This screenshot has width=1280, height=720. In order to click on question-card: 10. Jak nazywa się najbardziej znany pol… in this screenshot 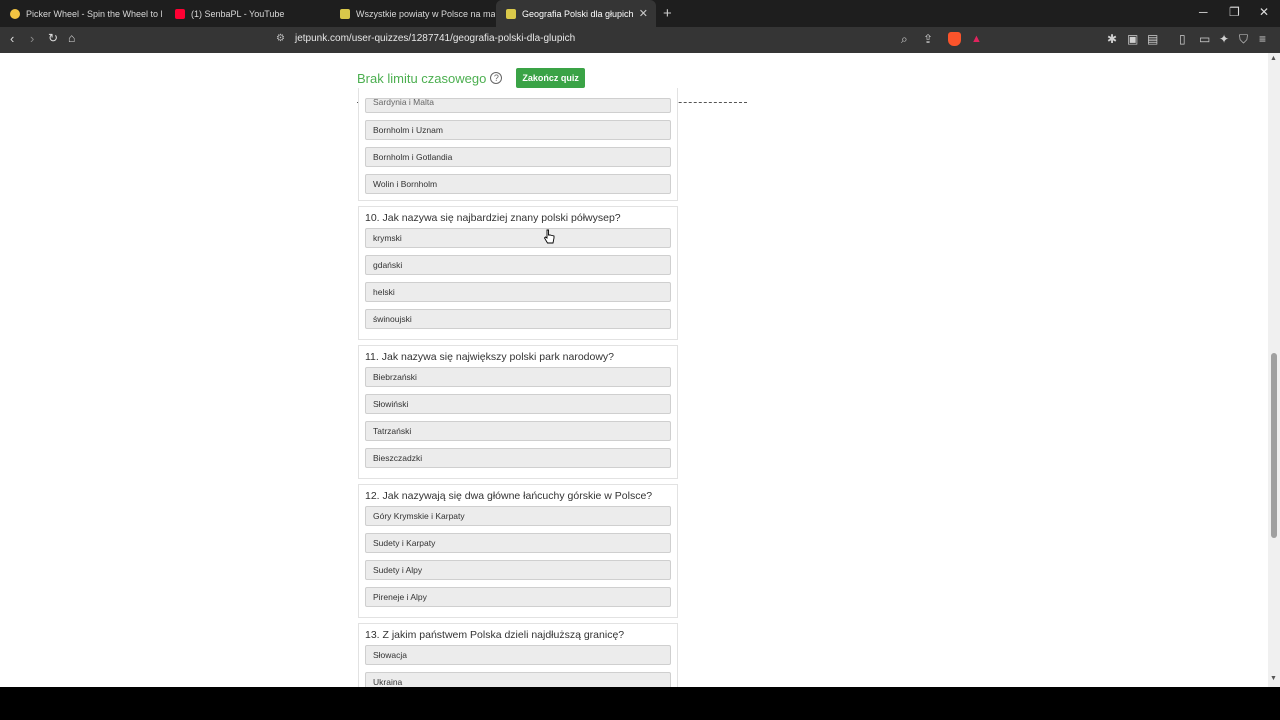, I will do `click(518, 273)`.